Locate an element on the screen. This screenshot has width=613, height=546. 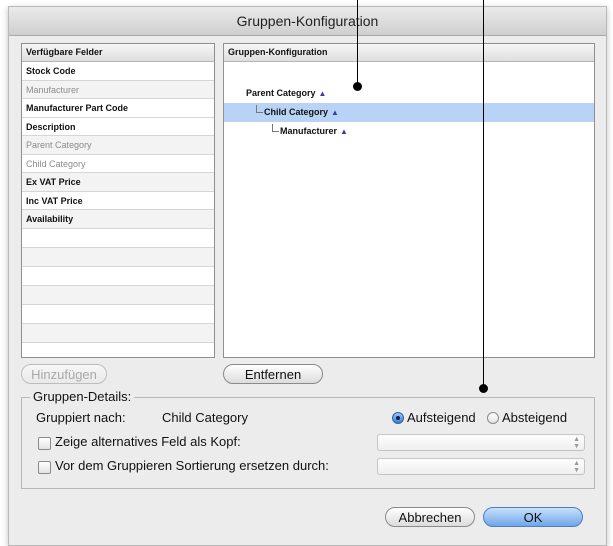
remove-button: Entfernen is located at coordinates (273, 374).